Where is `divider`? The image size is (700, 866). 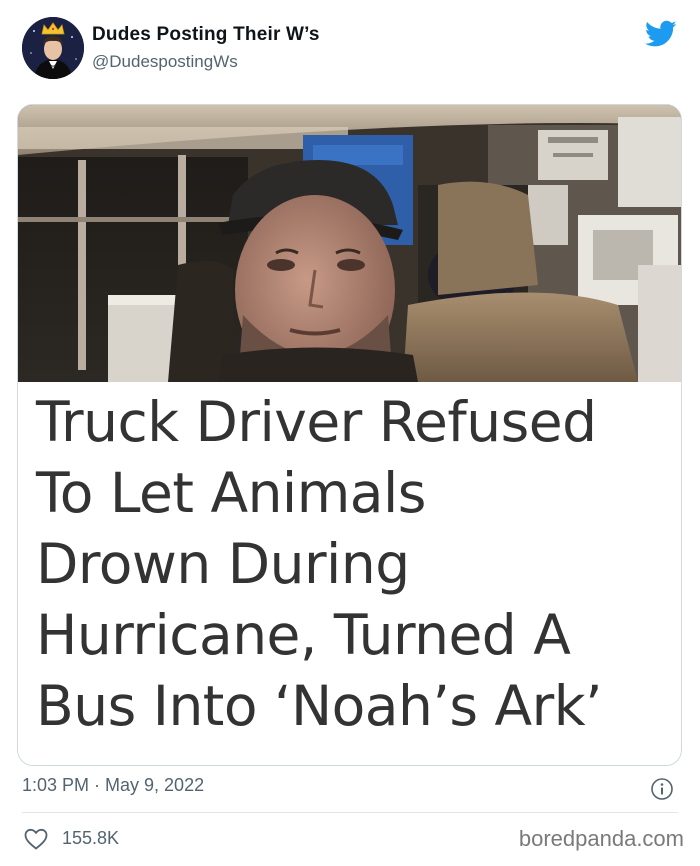
divider is located at coordinates (350, 812).